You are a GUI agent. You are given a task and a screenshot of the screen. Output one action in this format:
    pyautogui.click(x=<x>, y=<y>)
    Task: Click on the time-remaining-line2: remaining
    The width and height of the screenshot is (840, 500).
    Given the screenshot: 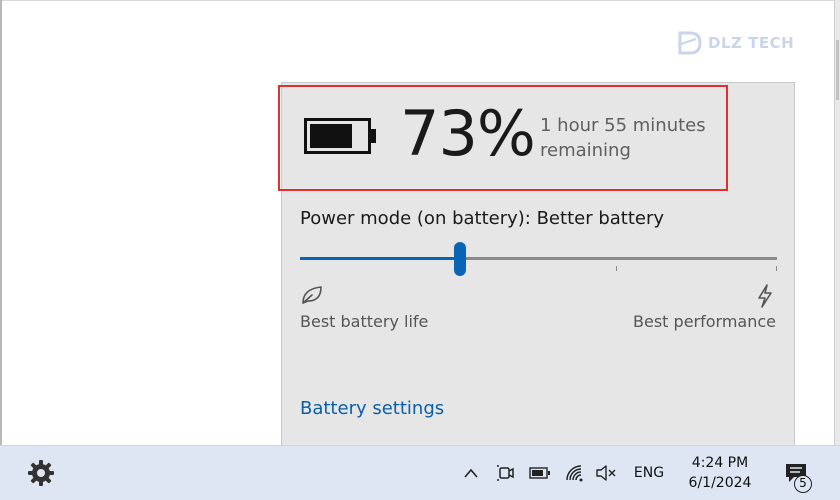 What is the action you would take?
    pyautogui.click(x=585, y=150)
    